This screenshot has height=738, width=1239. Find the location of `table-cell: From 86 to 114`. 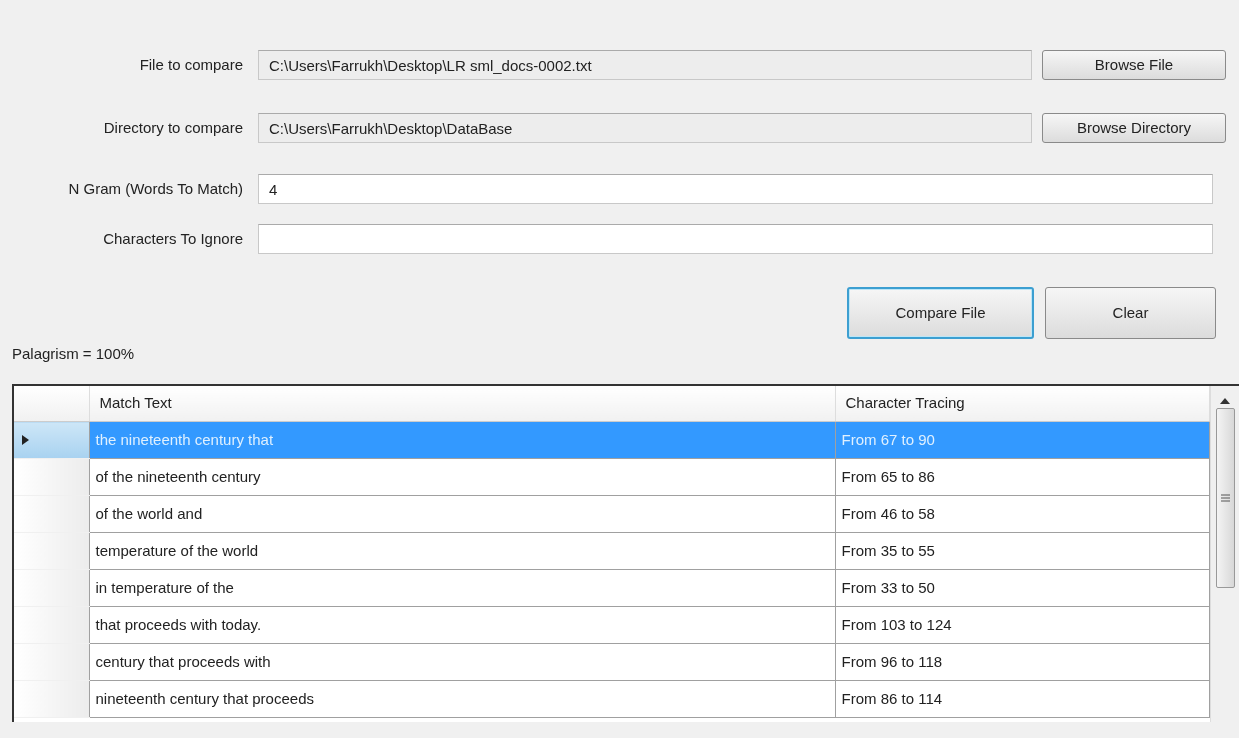

table-cell: From 86 to 114 is located at coordinates (1022, 699).